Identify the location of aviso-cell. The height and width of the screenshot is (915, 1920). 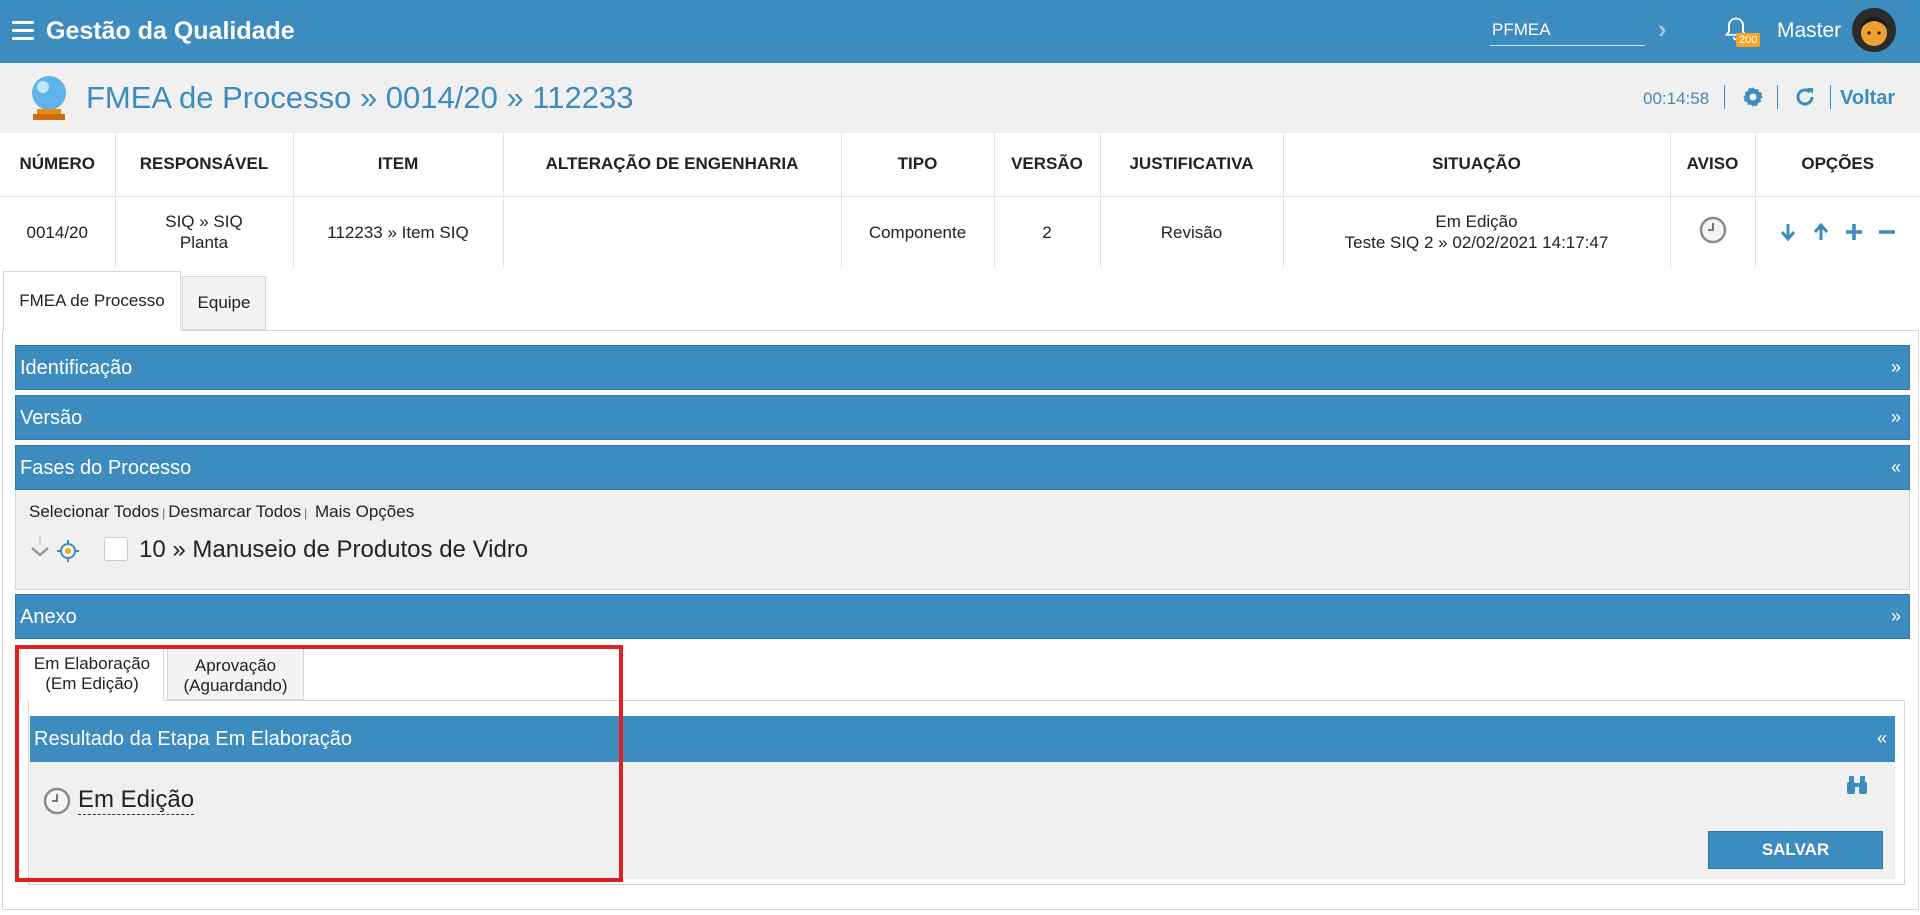
(1713, 232).